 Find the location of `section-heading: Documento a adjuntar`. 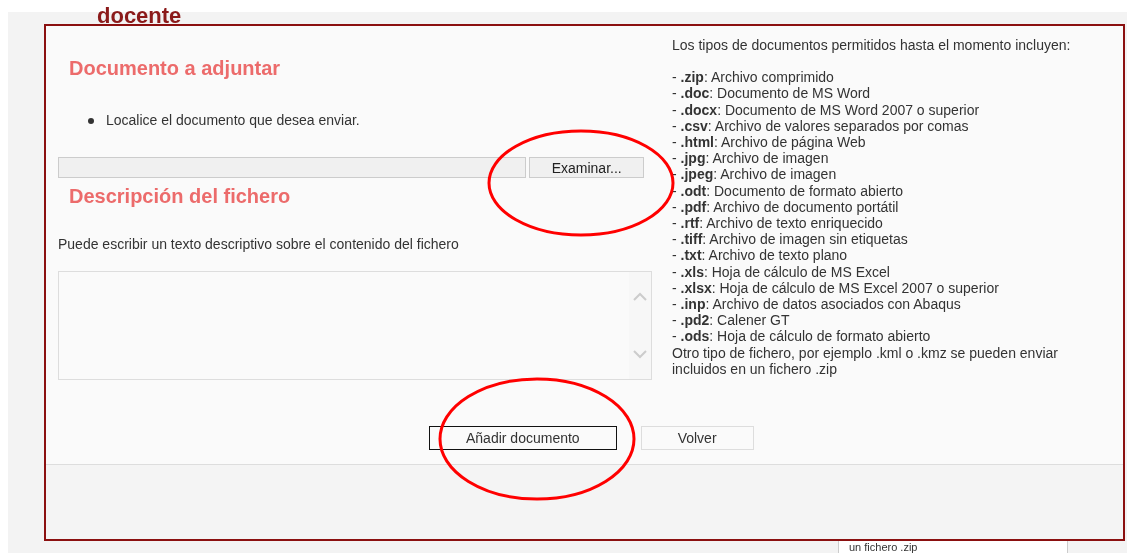

section-heading: Documento a adjuntar is located at coordinates (175, 68).